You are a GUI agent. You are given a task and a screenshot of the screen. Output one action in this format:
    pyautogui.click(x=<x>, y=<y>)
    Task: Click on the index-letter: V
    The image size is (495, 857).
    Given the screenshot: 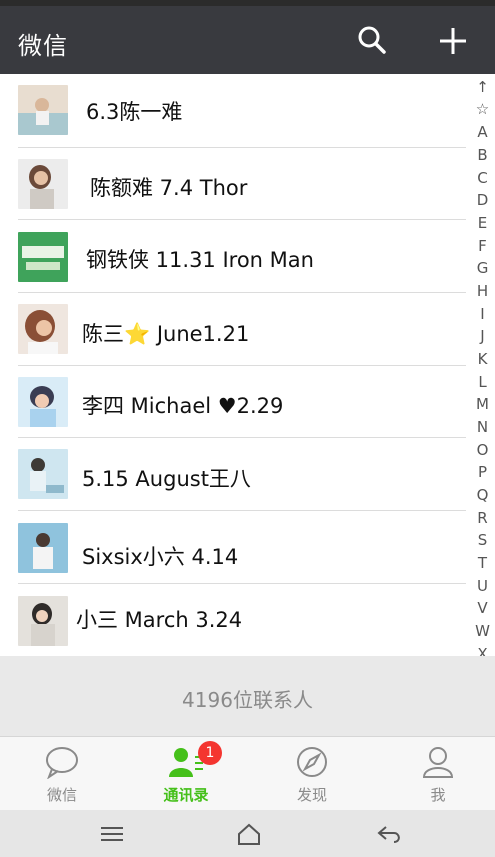 What is the action you would take?
    pyautogui.click(x=482, y=608)
    